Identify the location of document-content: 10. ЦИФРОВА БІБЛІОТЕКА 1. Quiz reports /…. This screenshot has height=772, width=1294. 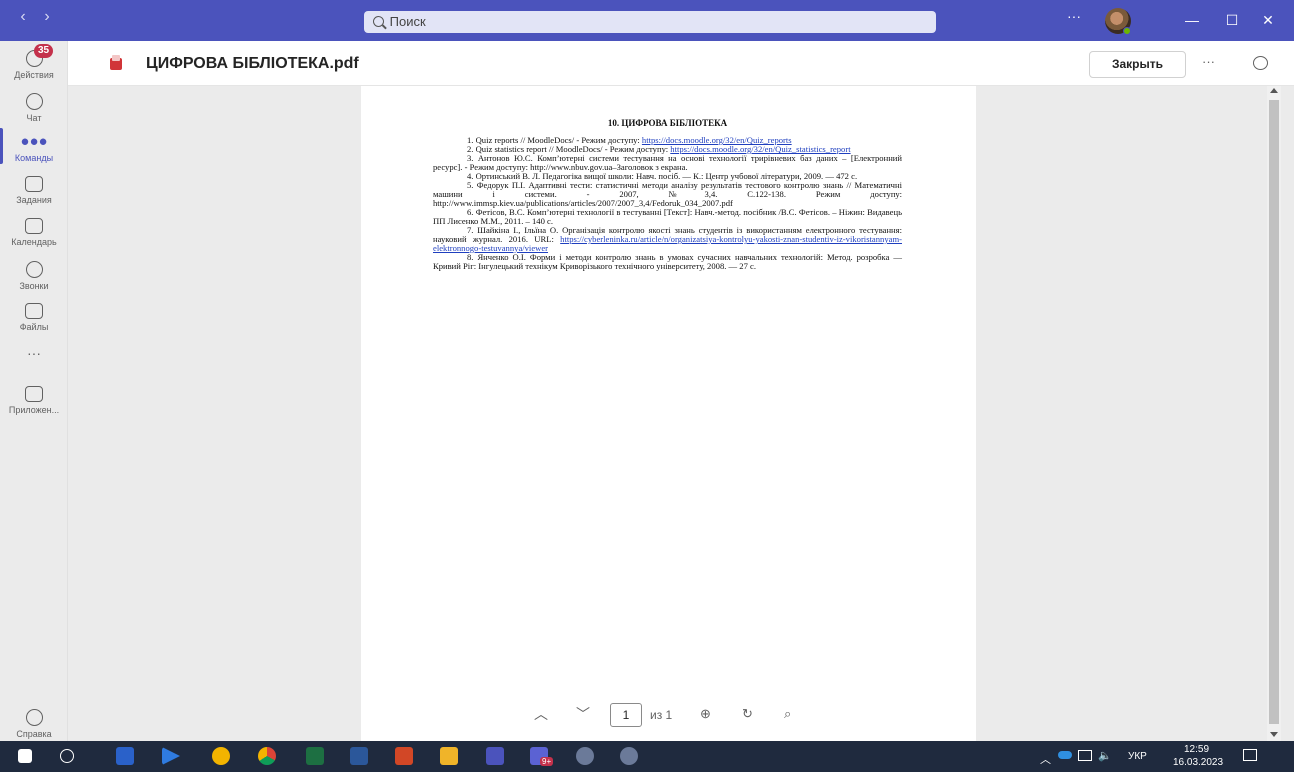
(667, 195).